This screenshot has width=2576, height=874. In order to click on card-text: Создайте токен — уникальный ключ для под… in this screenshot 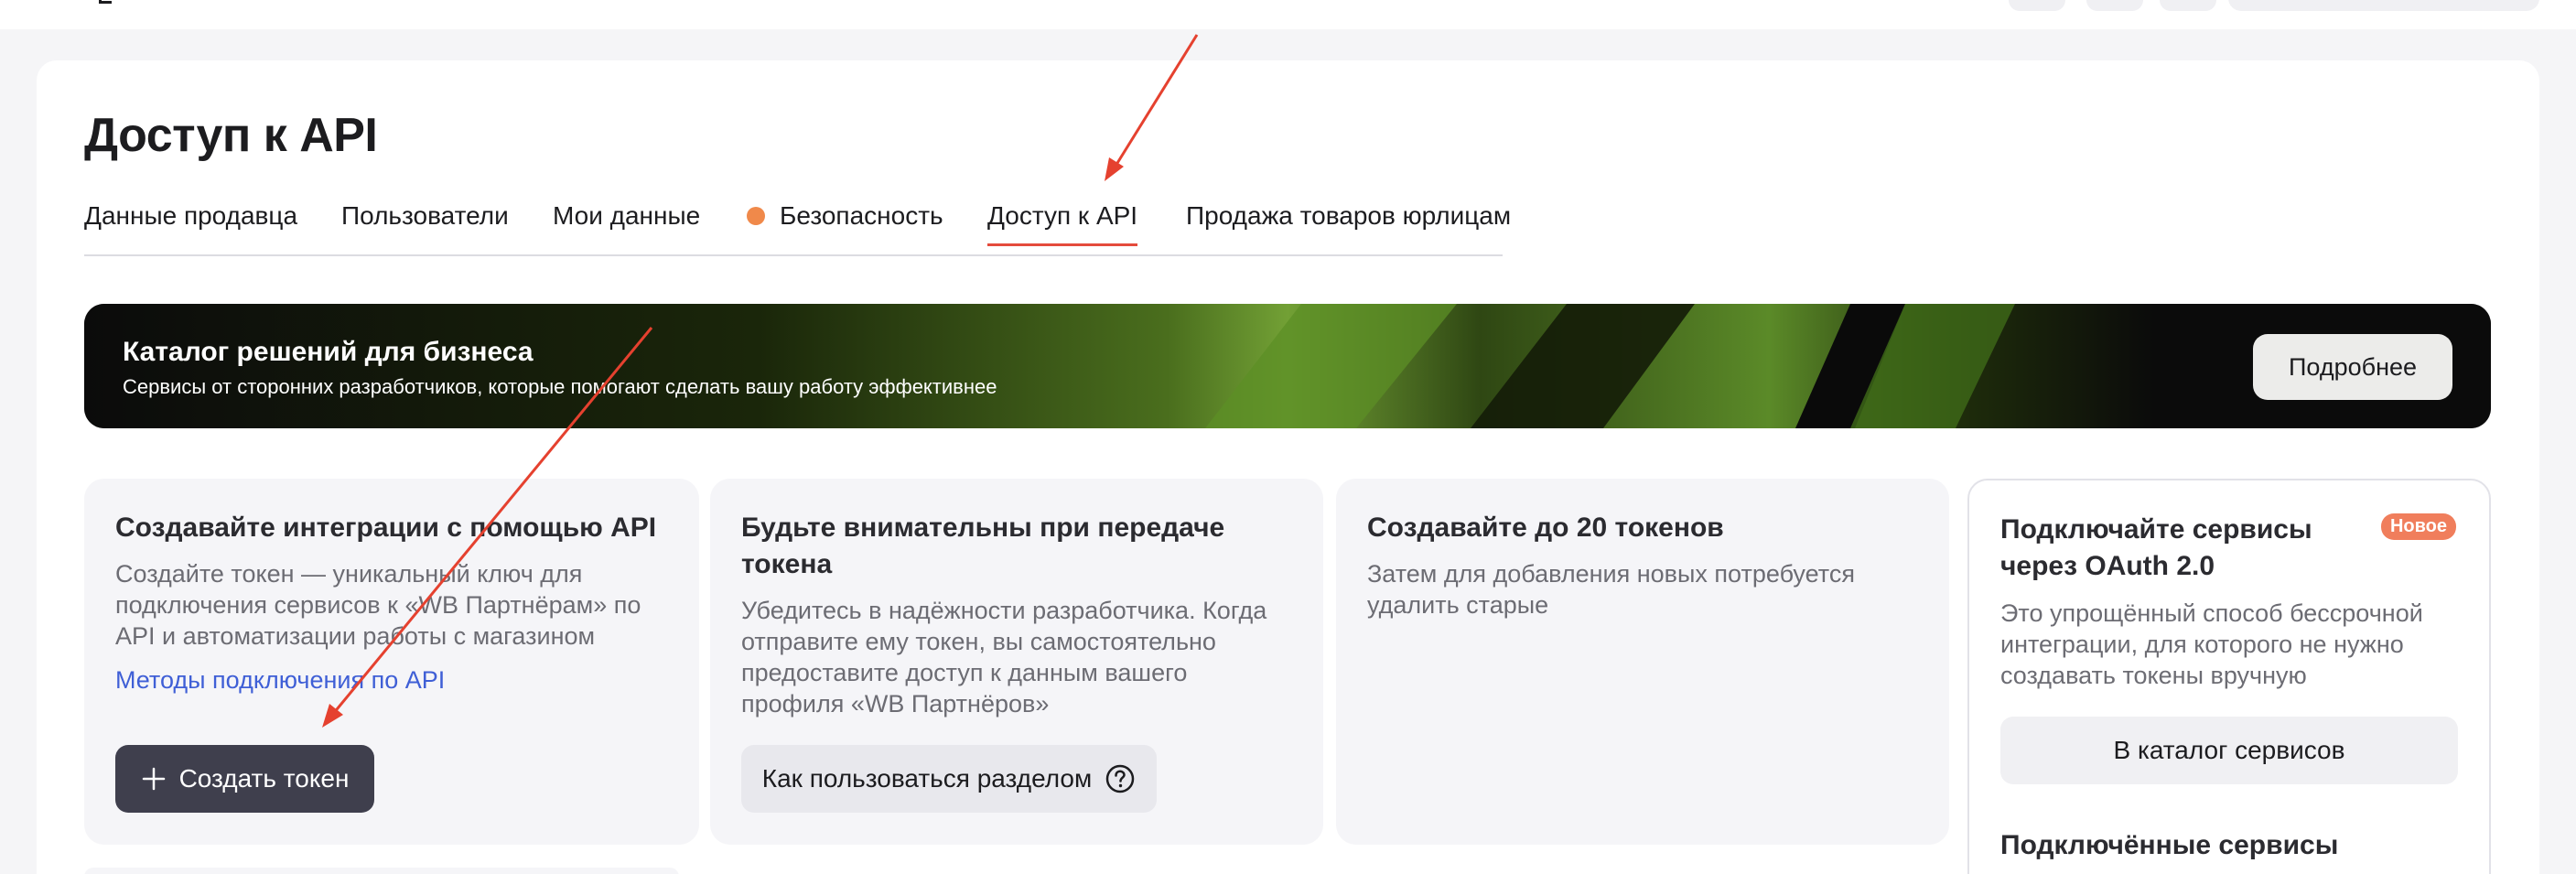, I will do `click(378, 605)`.